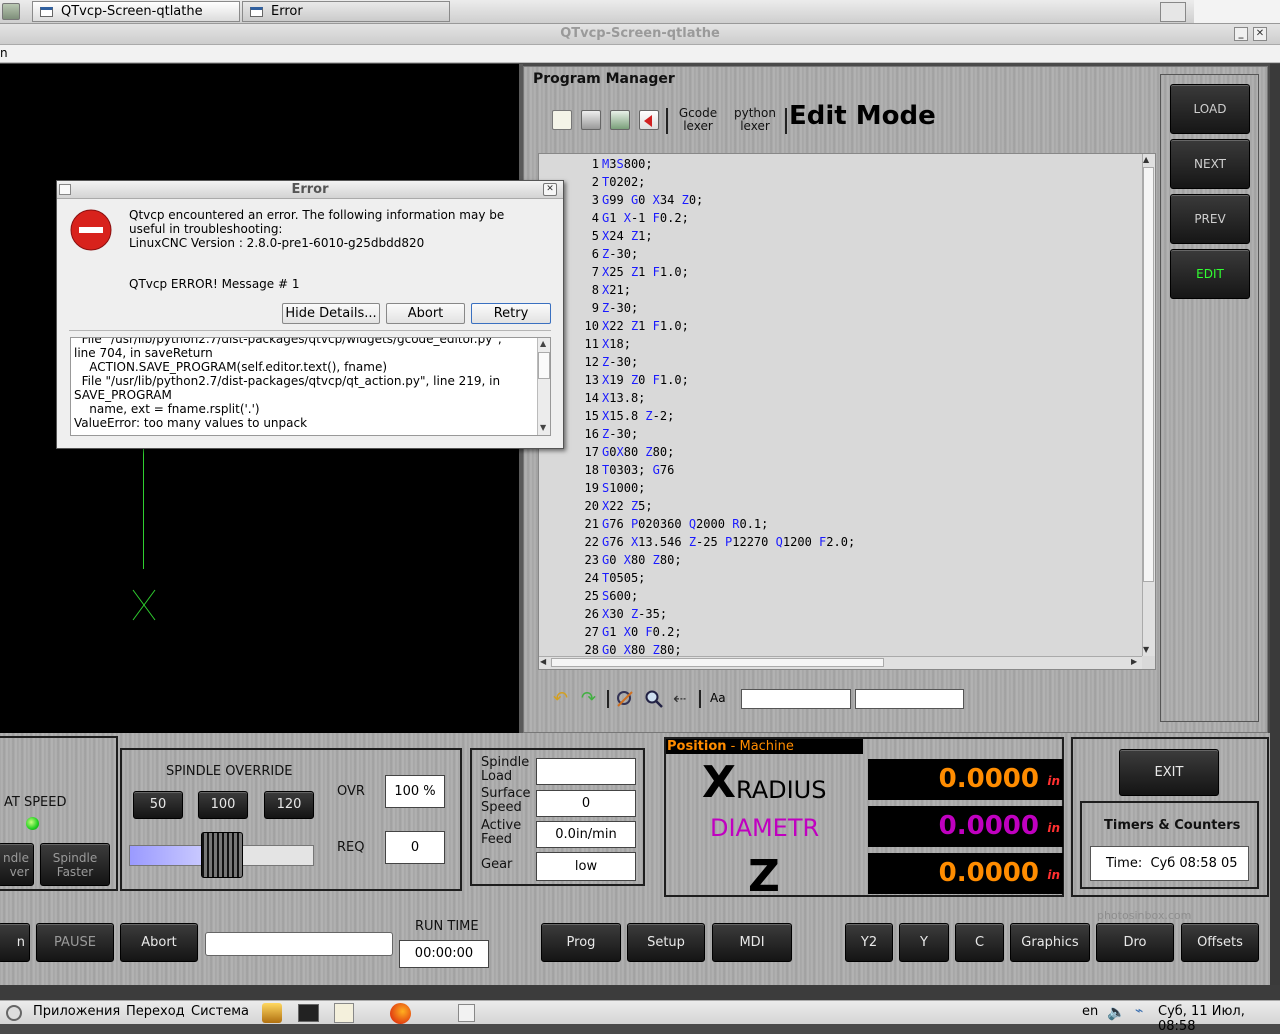 This screenshot has width=1280, height=1034. What do you see at coordinates (842, 560) in the screenshot?
I see `code-line: 23 G0 X80 Z80;` at bounding box center [842, 560].